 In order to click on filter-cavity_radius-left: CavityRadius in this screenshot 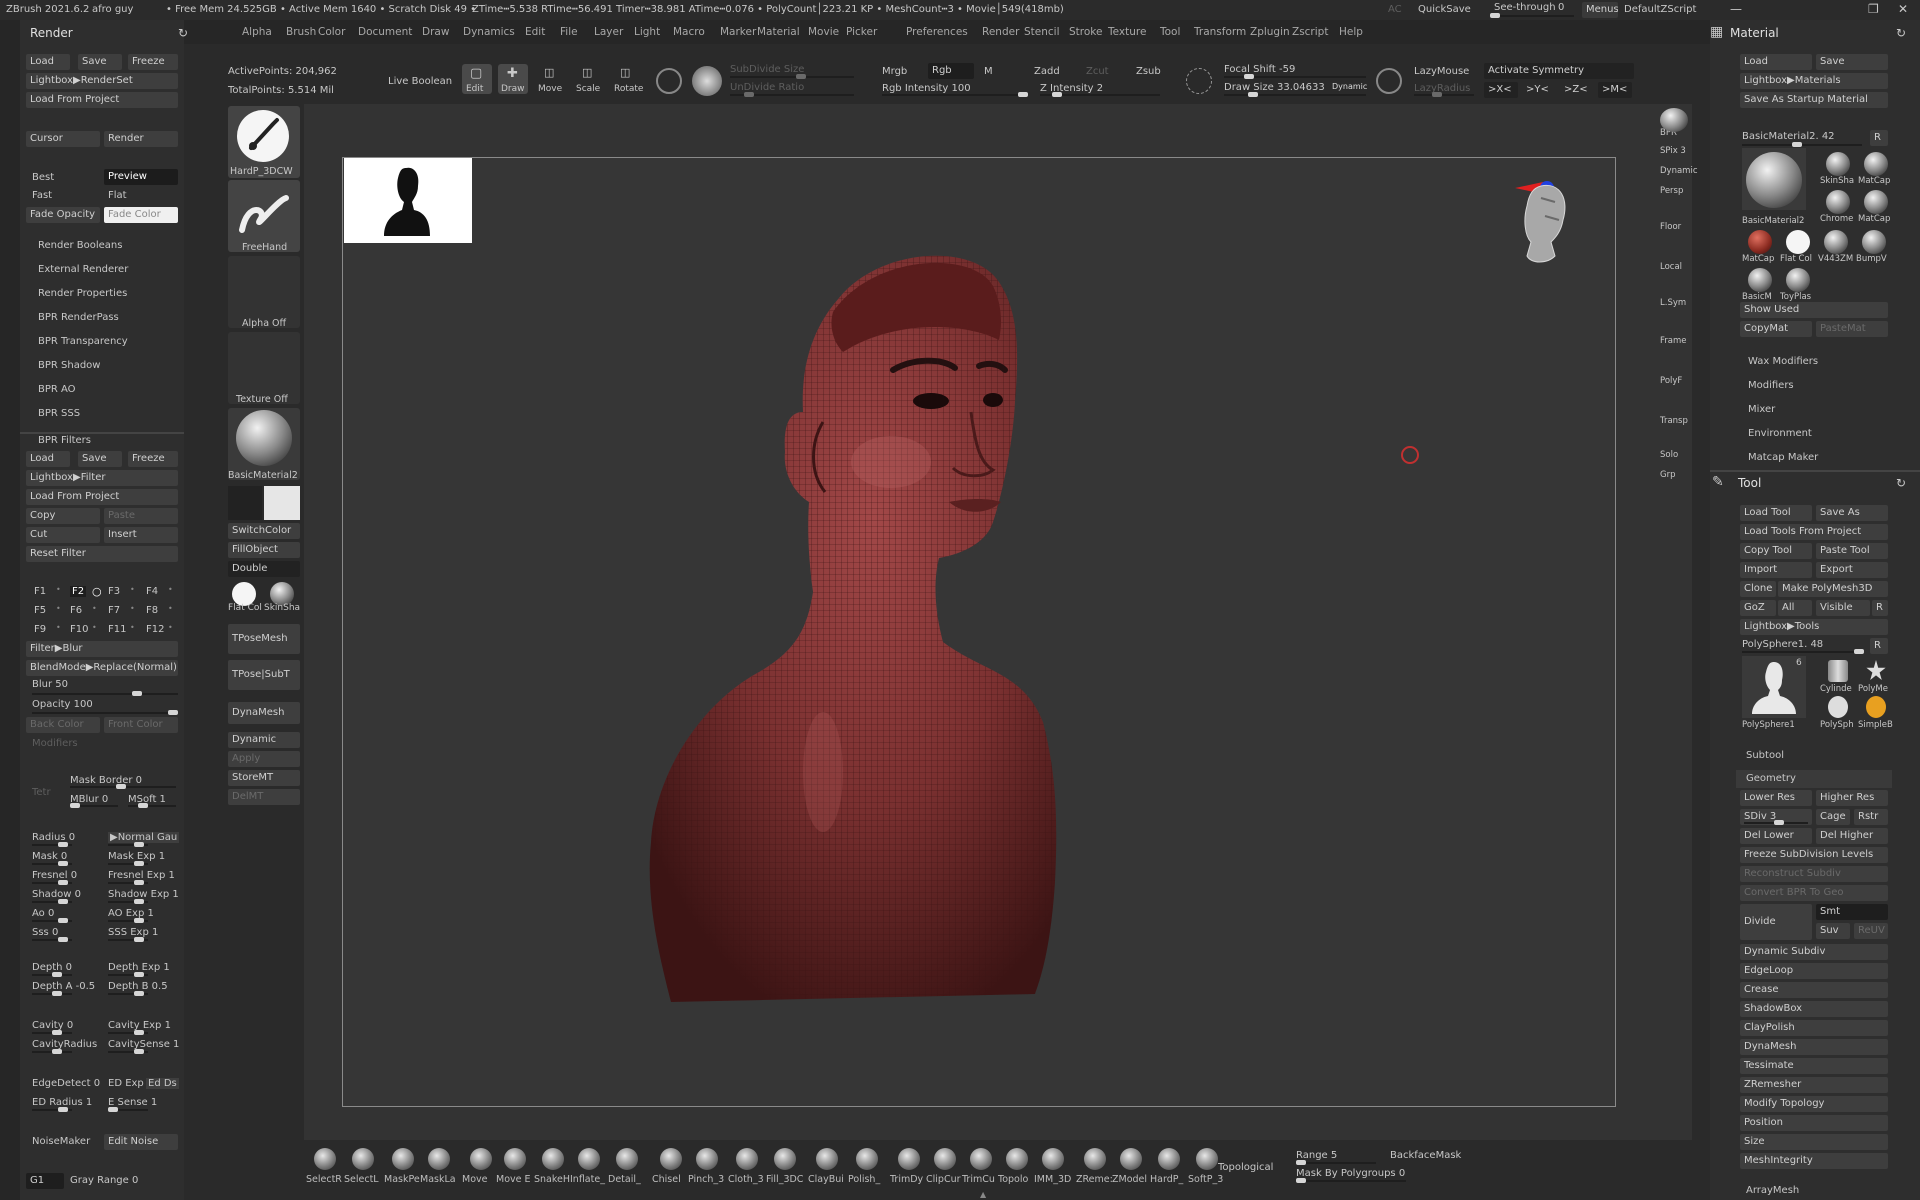, I will do `click(64, 1044)`.